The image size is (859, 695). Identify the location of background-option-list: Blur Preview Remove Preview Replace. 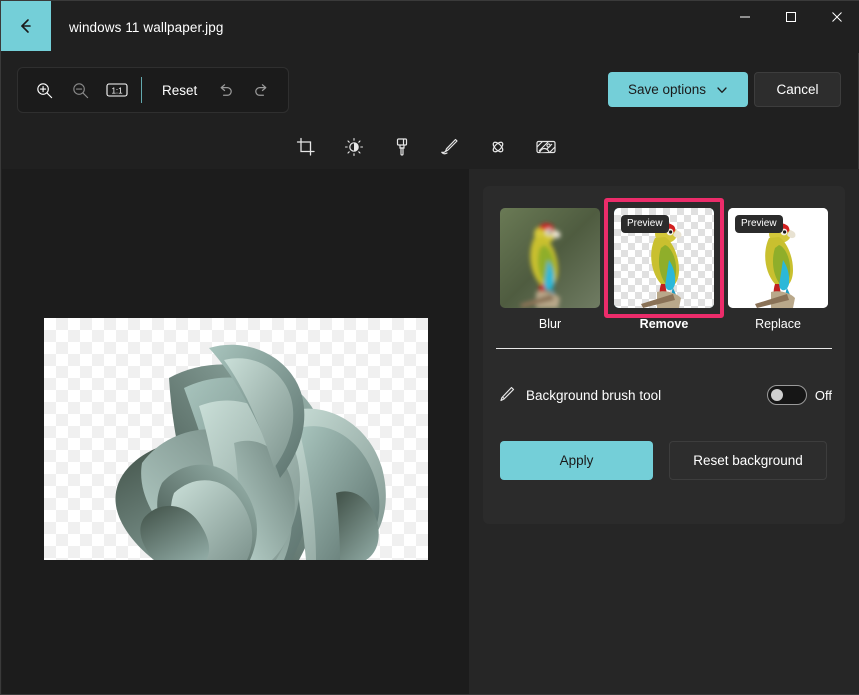
(664, 264).